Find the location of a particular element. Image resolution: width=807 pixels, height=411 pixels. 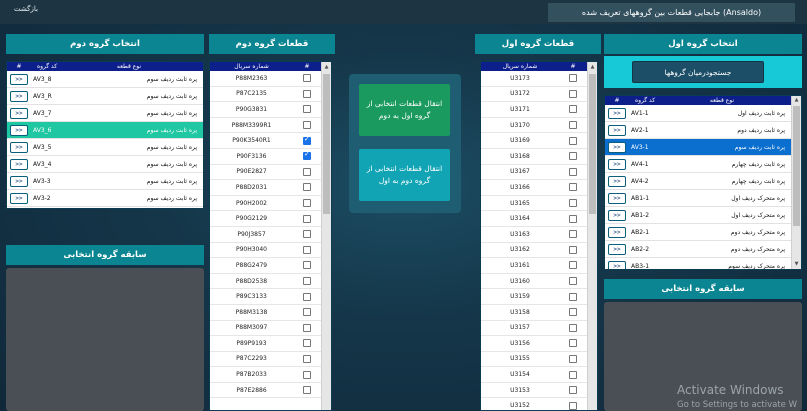

serial-row: U3159 is located at coordinates (534, 297).